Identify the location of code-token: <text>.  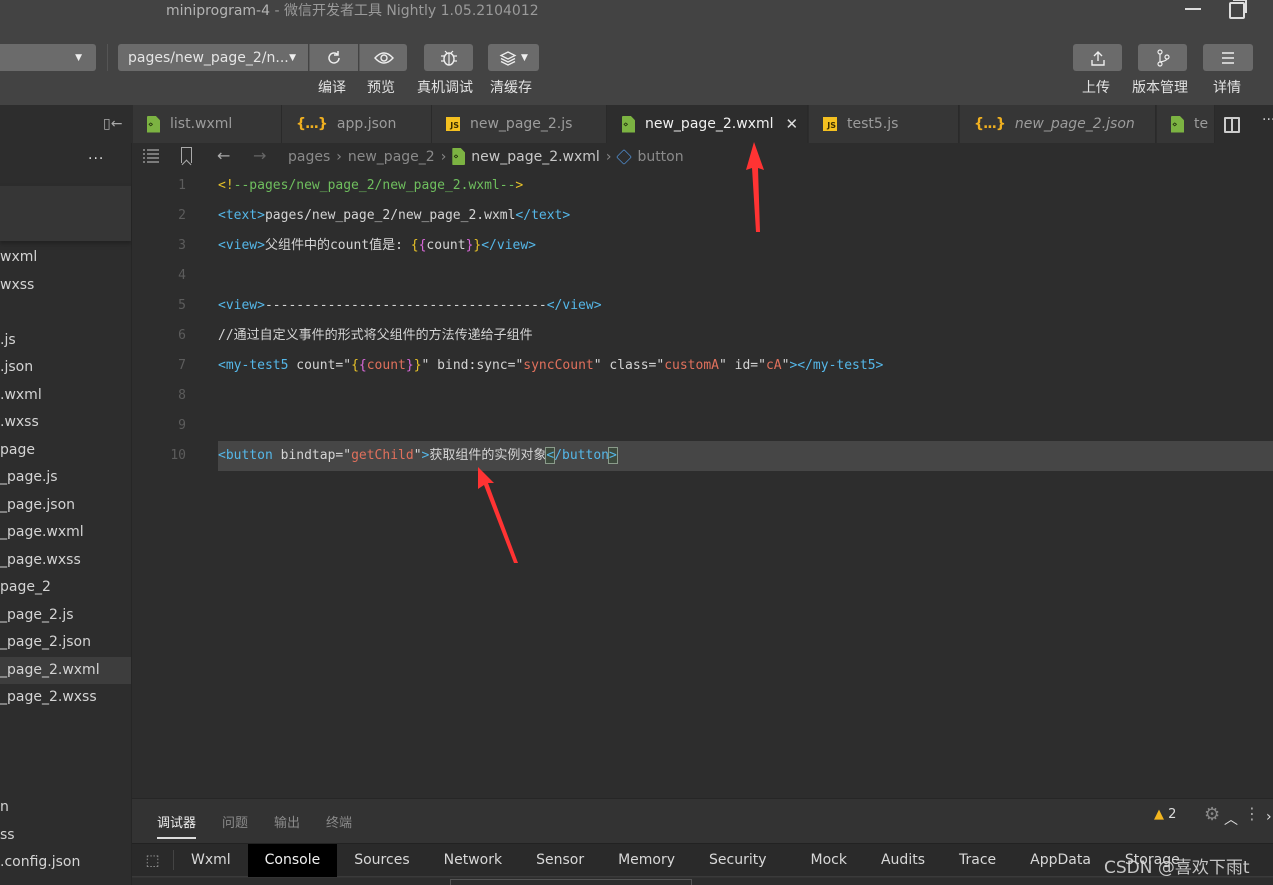
(241, 215).